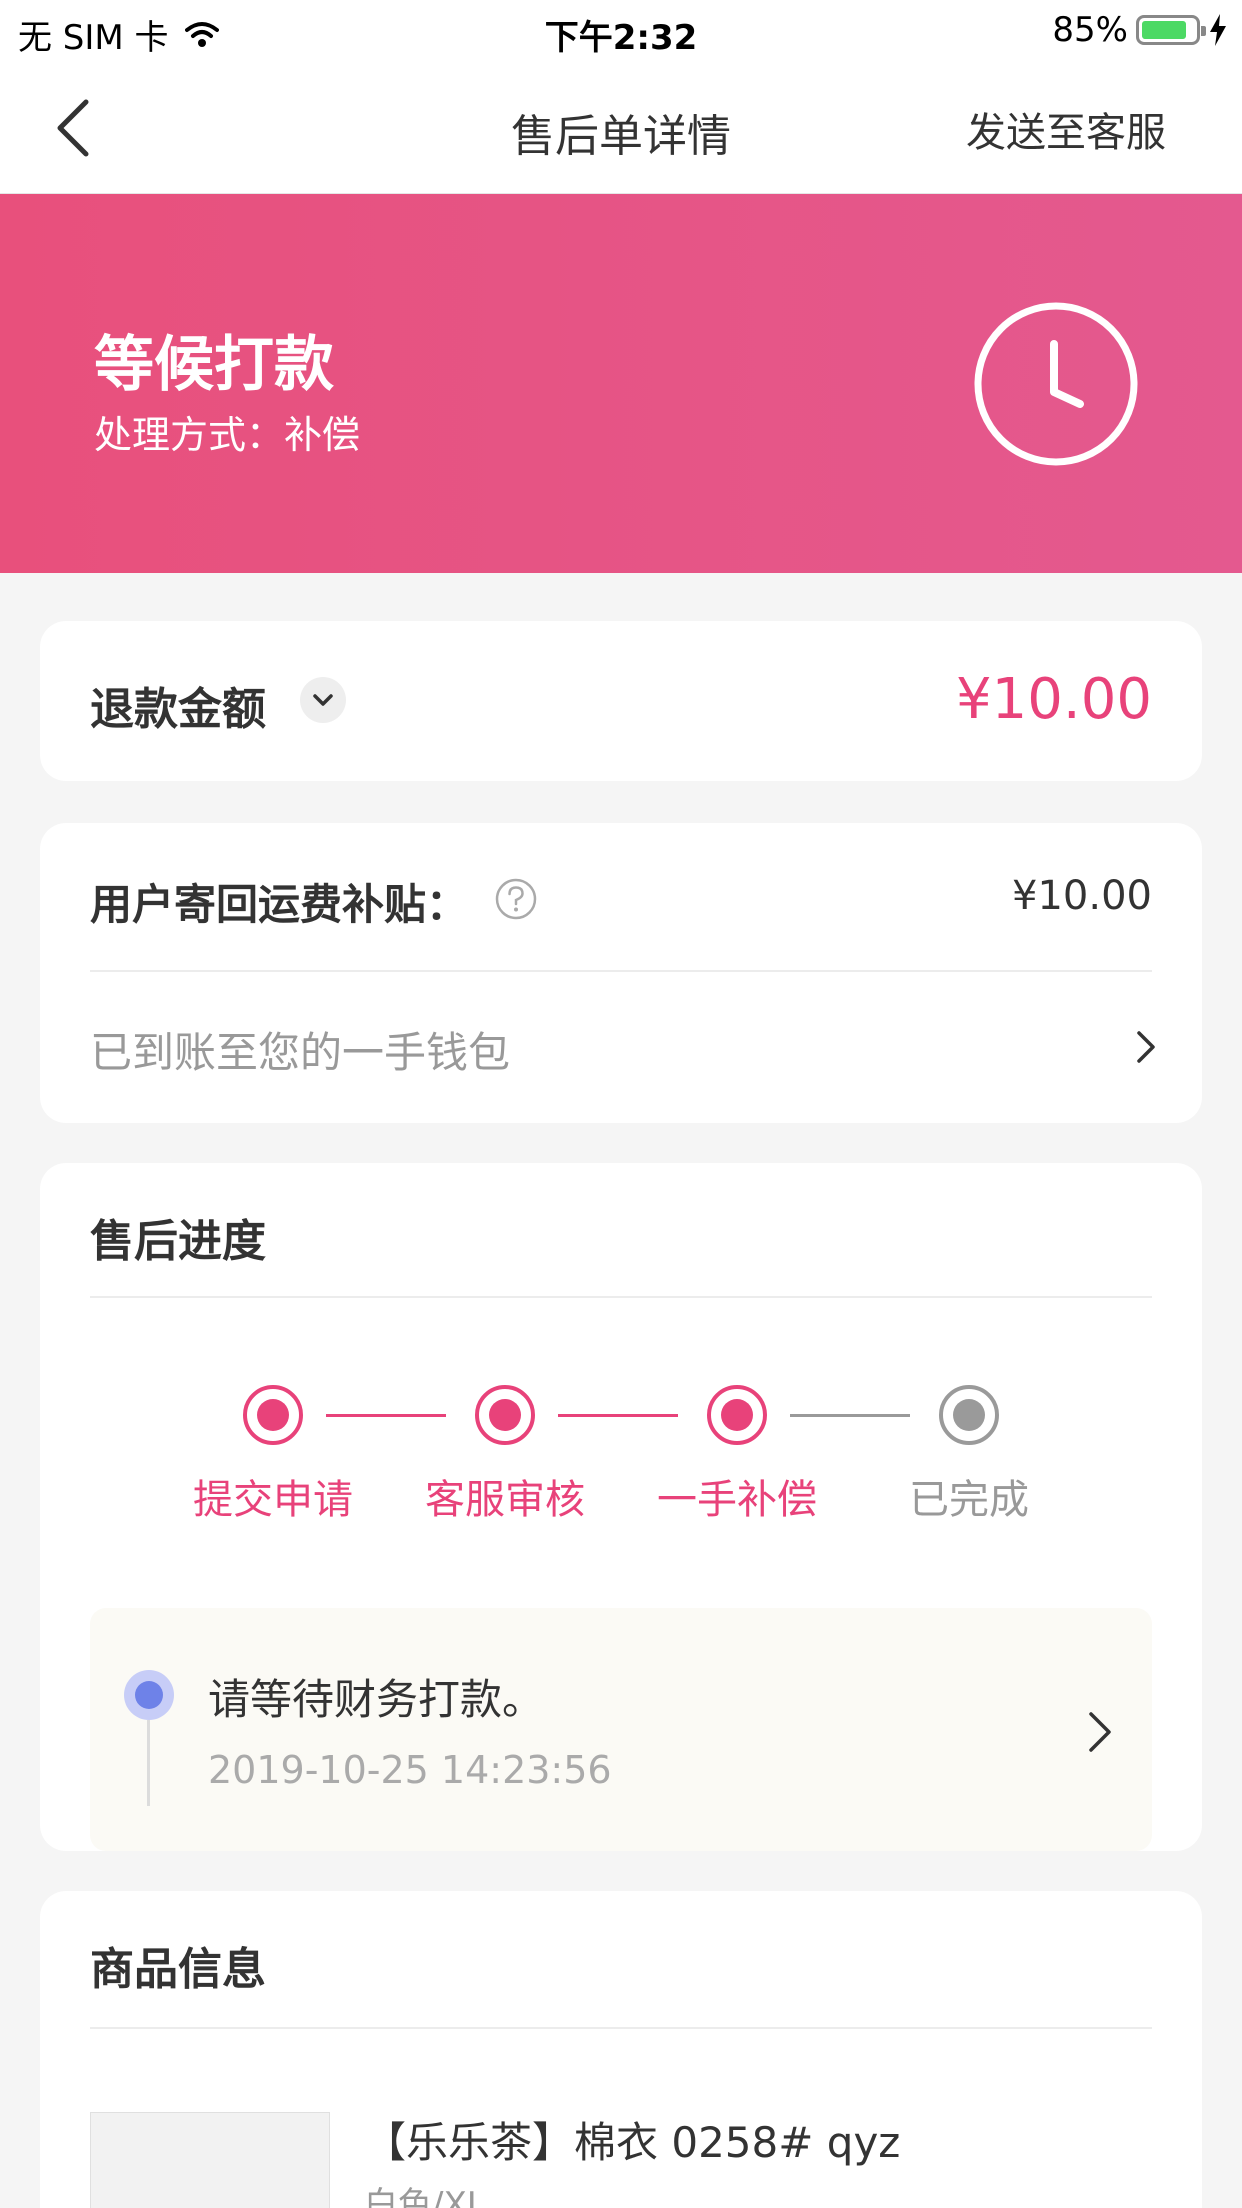  Describe the element at coordinates (1203, 31) in the screenshot. I see `battery-nub` at that location.